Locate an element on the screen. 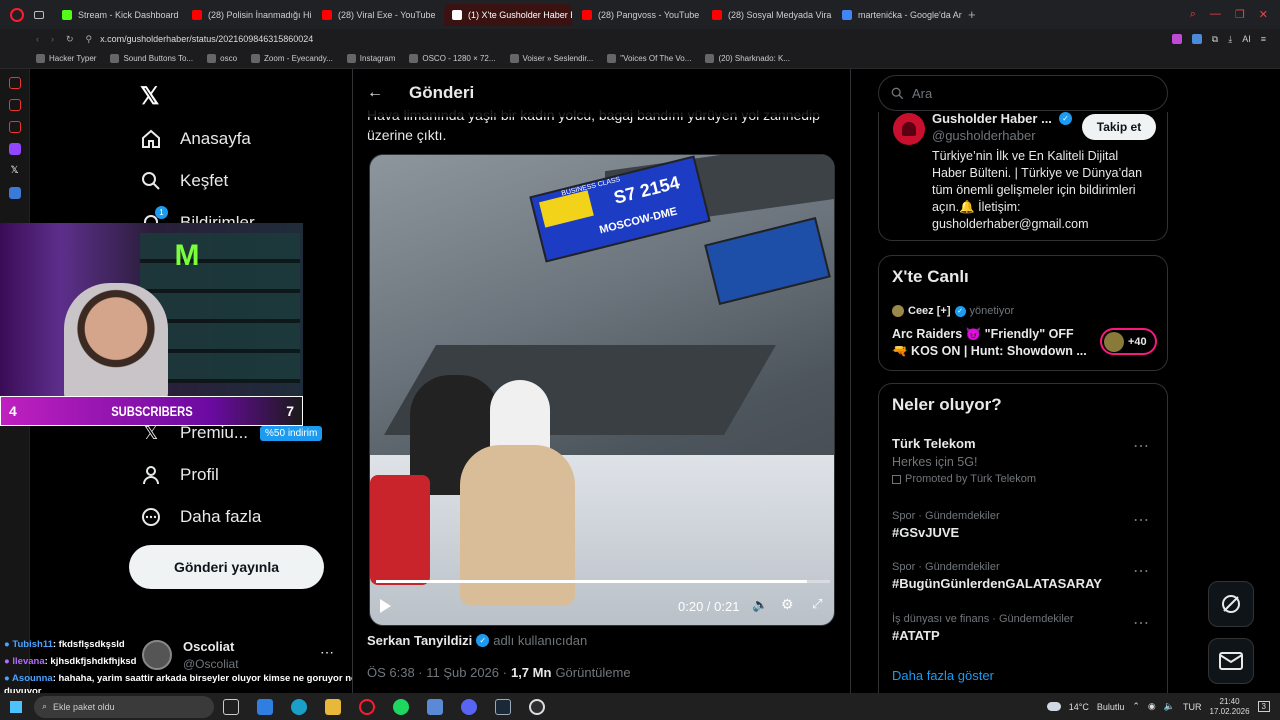 This screenshot has width=1280, height=720. taskbar-search: ⌕ Ekle paket oldu is located at coordinates (124, 706).